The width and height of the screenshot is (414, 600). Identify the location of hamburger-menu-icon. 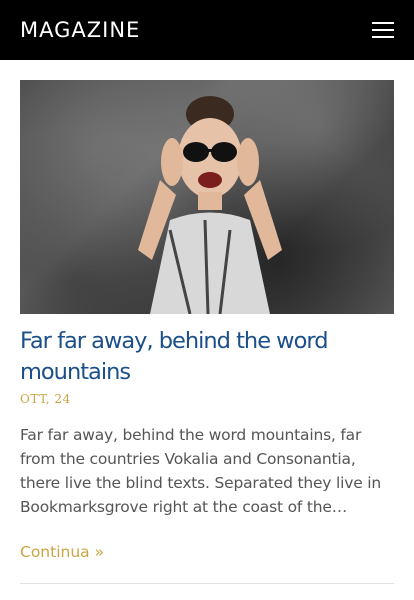
(383, 30).